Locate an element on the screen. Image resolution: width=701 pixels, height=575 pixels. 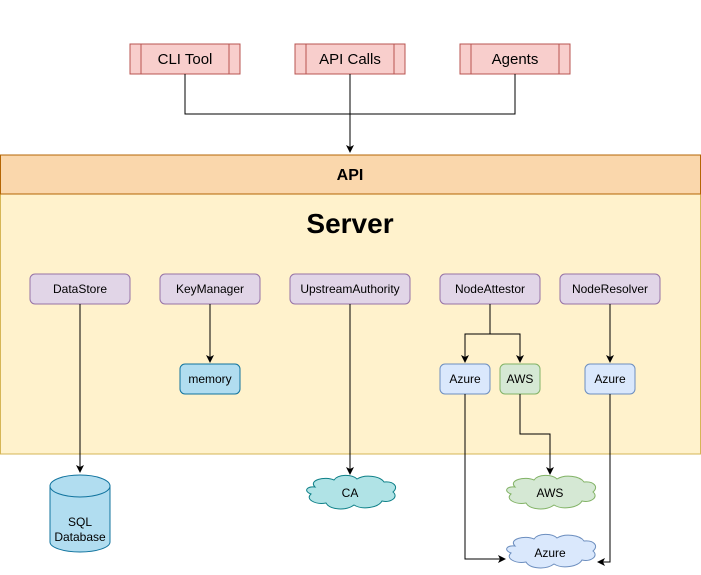
impl-attestor-aws-label: AWS is located at coordinates (520, 379).